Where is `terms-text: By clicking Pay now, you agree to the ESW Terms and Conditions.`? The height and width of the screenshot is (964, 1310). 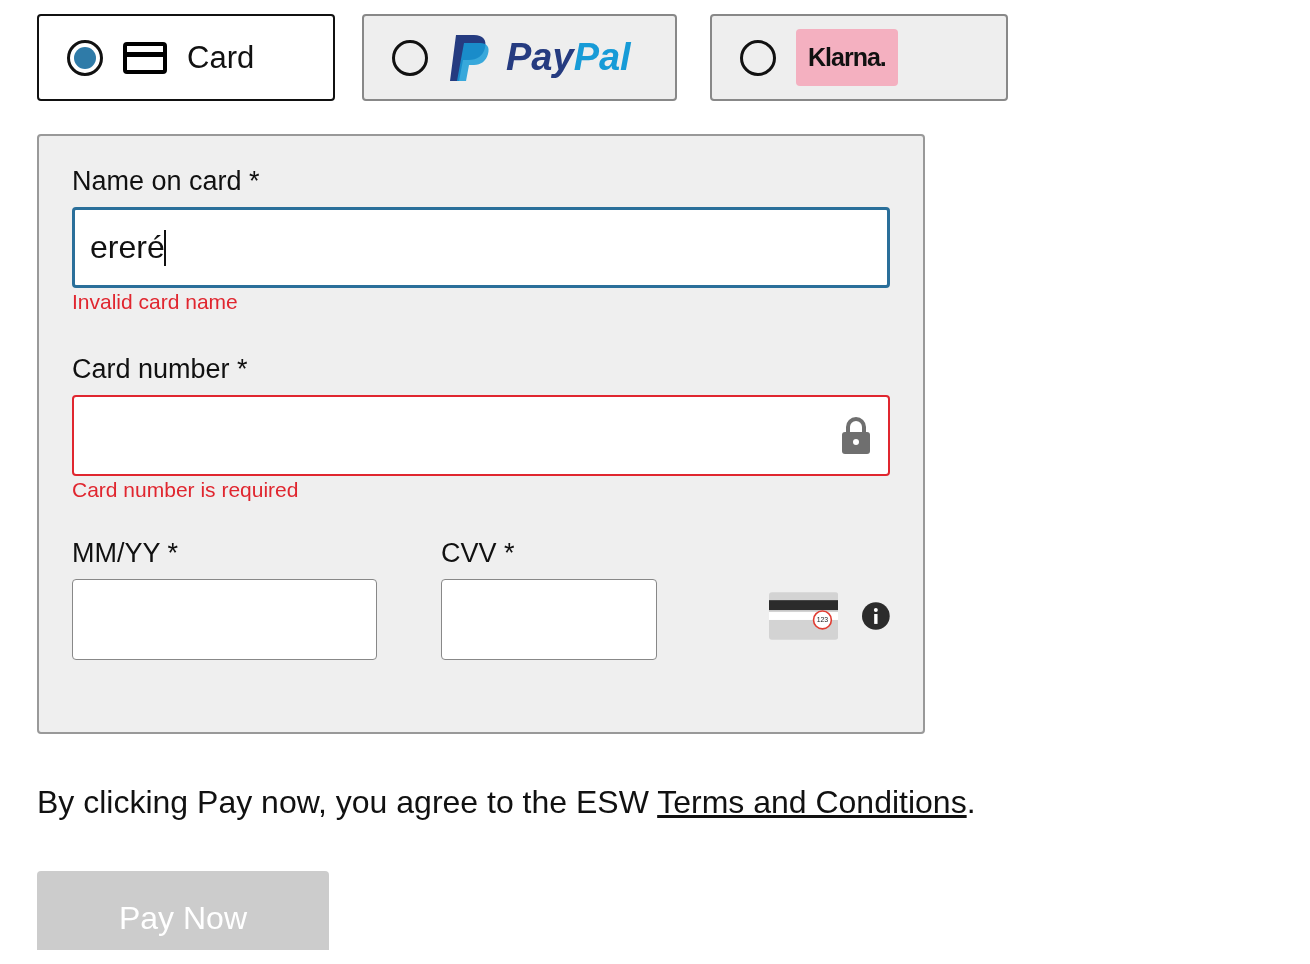 terms-text: By clicking Pay now, you agree to the ESW Terms and Conditions. is located at coordinates (507, 802).